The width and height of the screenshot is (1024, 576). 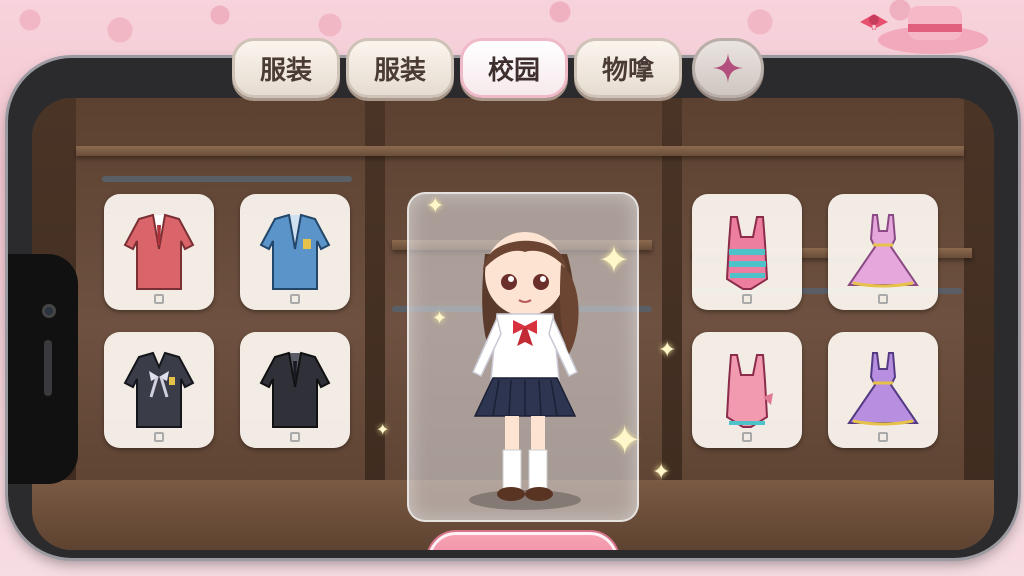 I want to click on tab-campus: 校园, so click(x=514, y=68).